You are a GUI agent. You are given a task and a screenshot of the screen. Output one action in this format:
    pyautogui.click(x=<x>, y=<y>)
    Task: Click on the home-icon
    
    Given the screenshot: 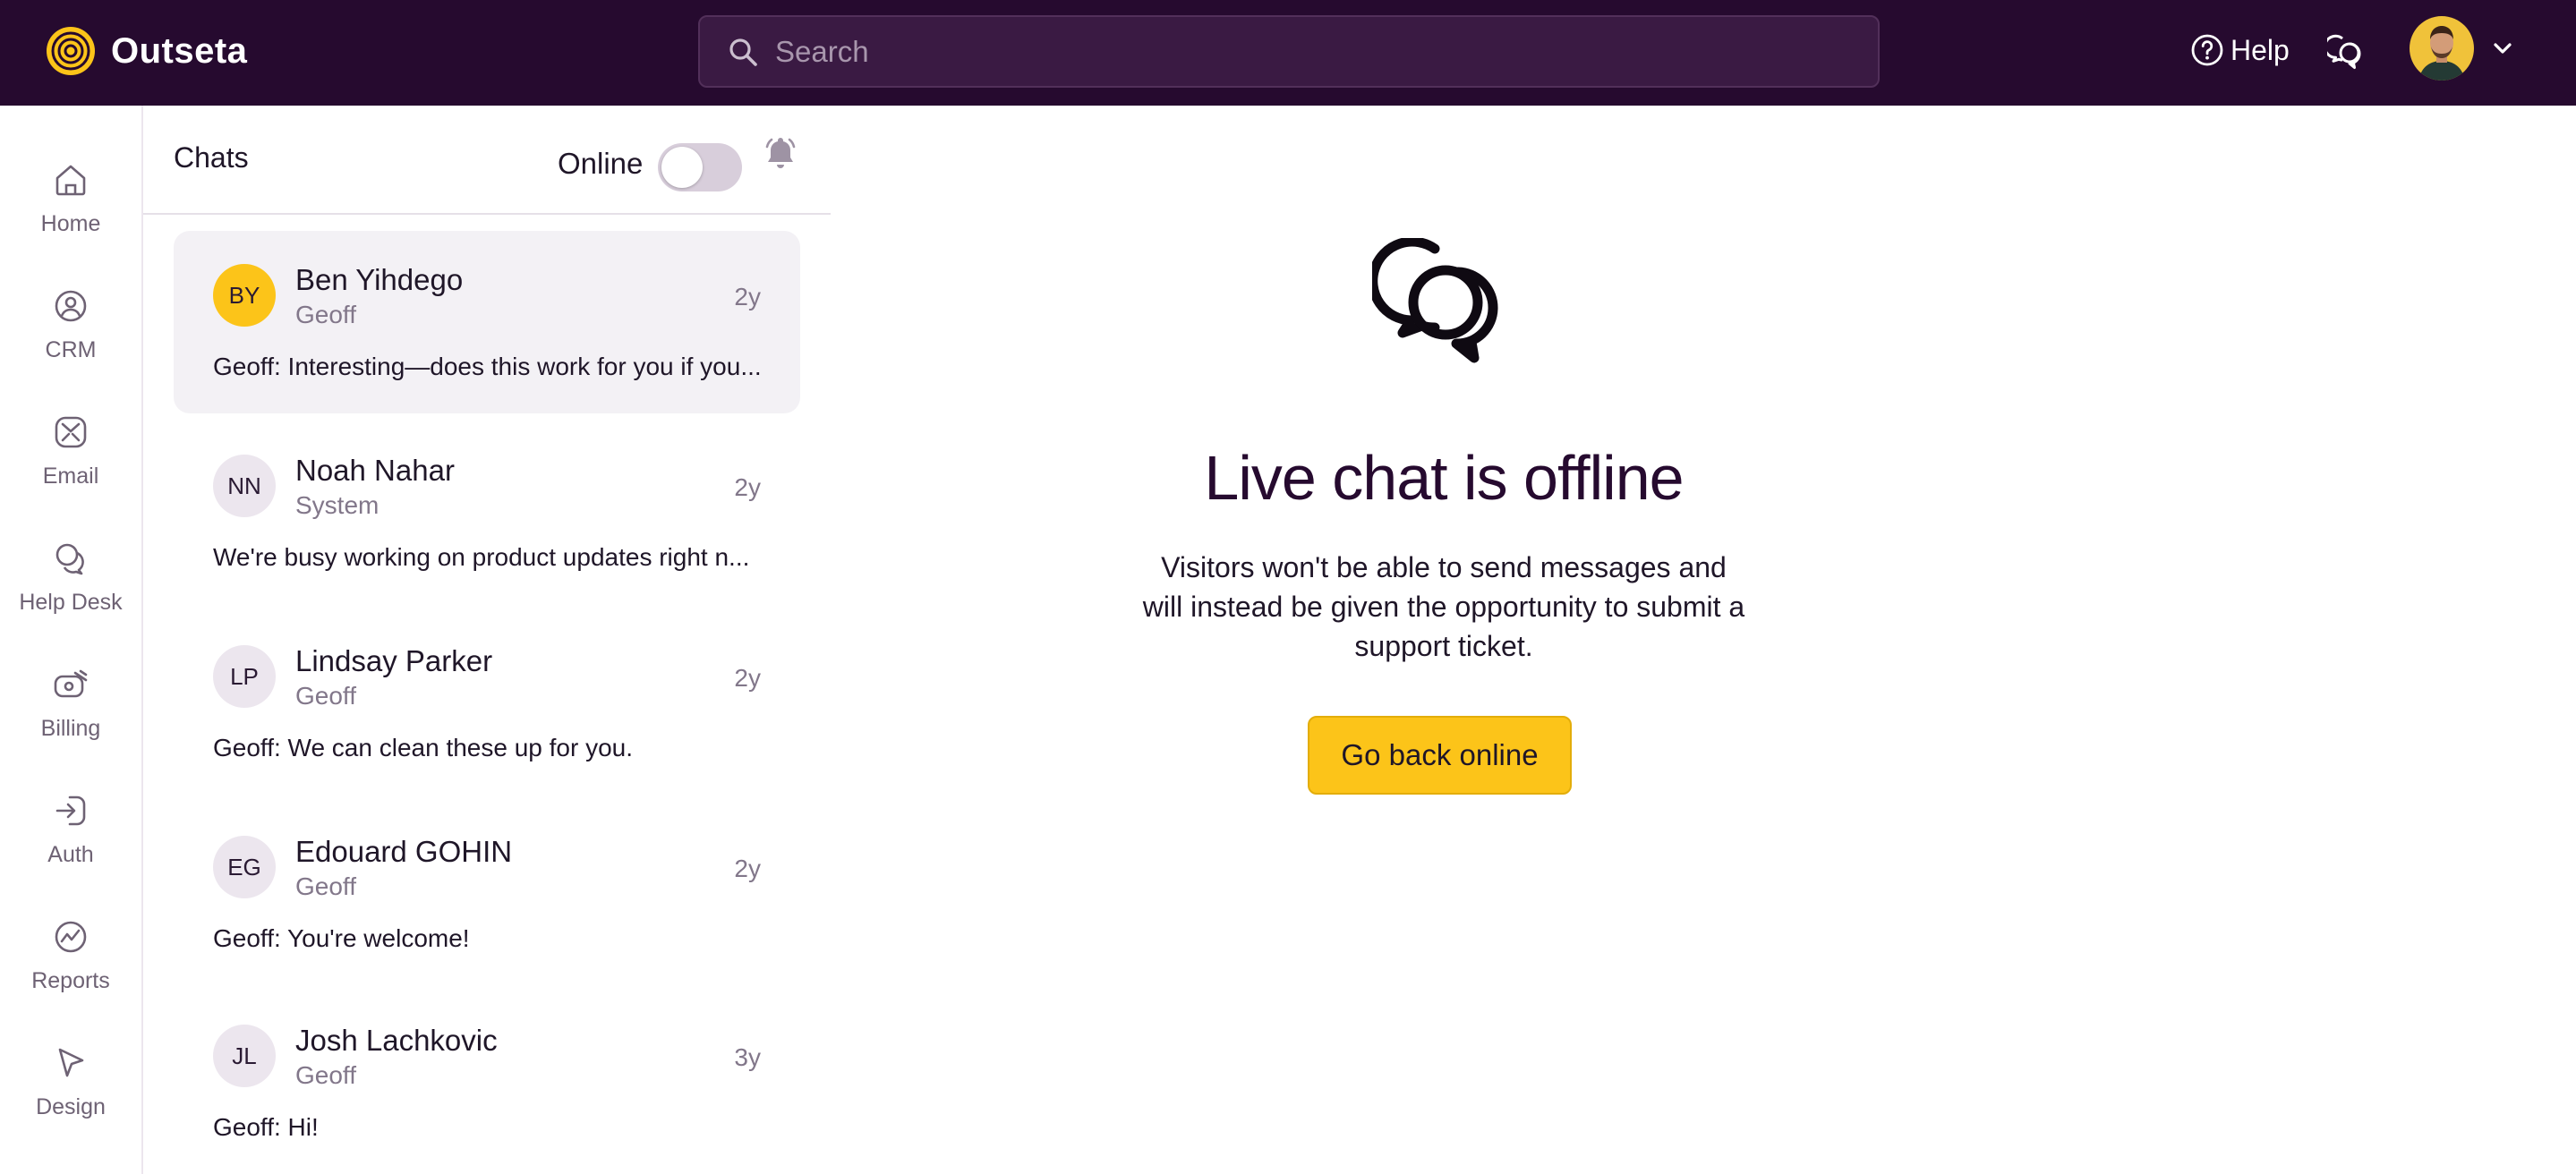 What is the action you would take?
    pyautogui.click(x=70, y=180)
    